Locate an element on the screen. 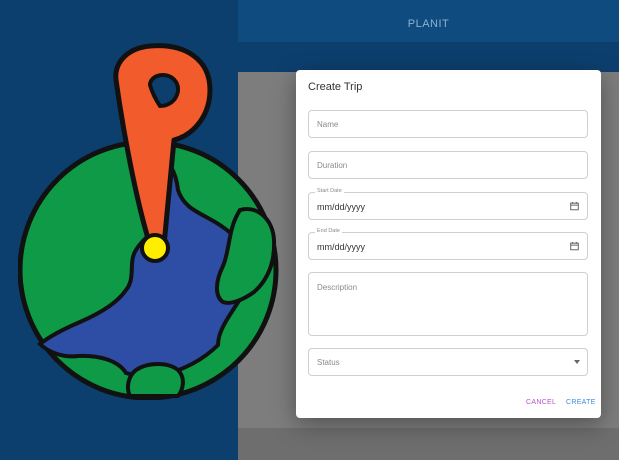 The height and width of the screenshot is (460, 619). start-date-value: mm/dd/yyyy is located at coordinates (341, 207).